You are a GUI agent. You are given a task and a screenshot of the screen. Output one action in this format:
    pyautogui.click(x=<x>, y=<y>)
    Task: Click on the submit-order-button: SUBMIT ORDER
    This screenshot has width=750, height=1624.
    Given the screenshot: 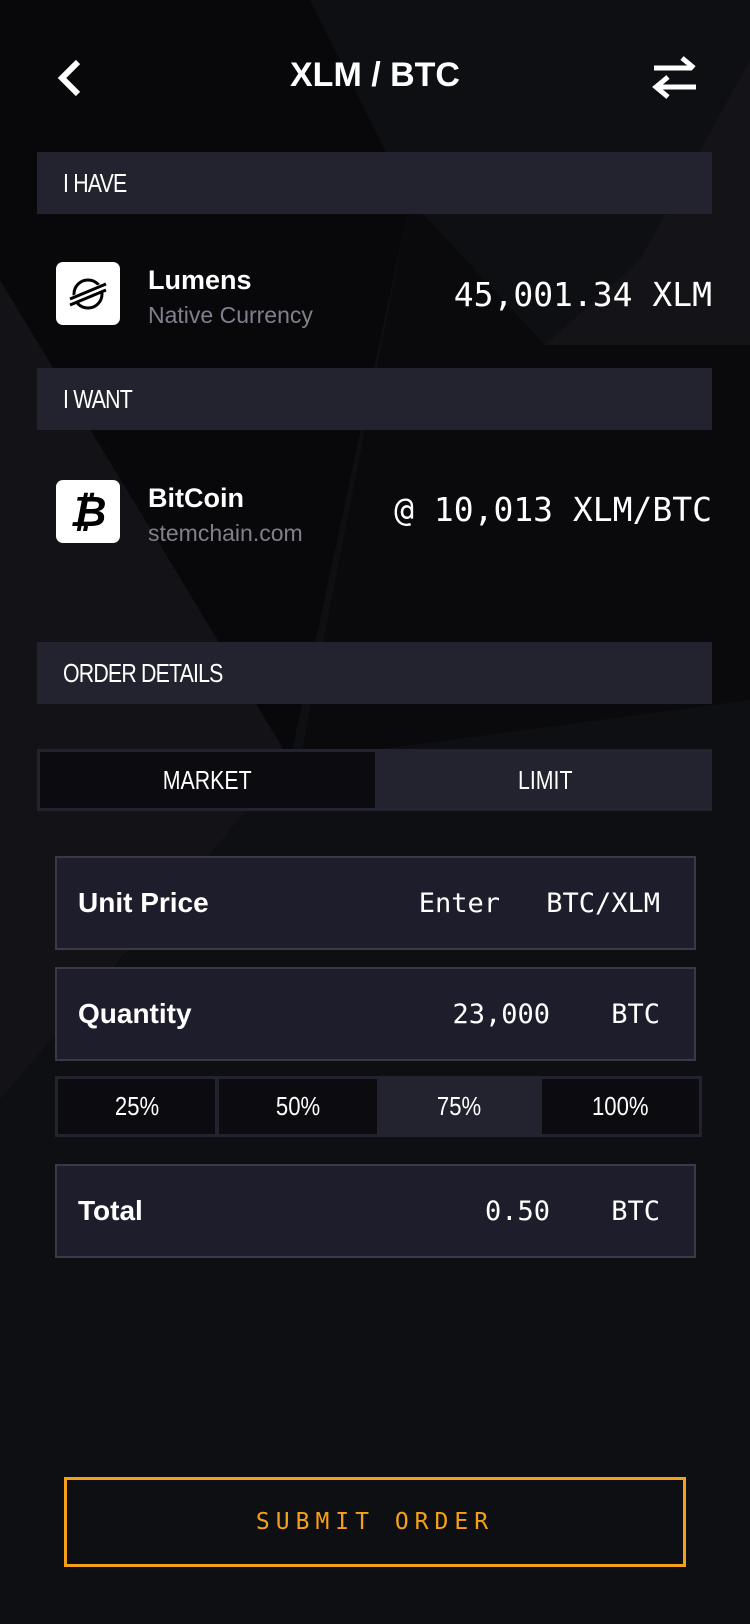 What is the action you would take?
    pyautogui.click(x=375, y=1522)
    